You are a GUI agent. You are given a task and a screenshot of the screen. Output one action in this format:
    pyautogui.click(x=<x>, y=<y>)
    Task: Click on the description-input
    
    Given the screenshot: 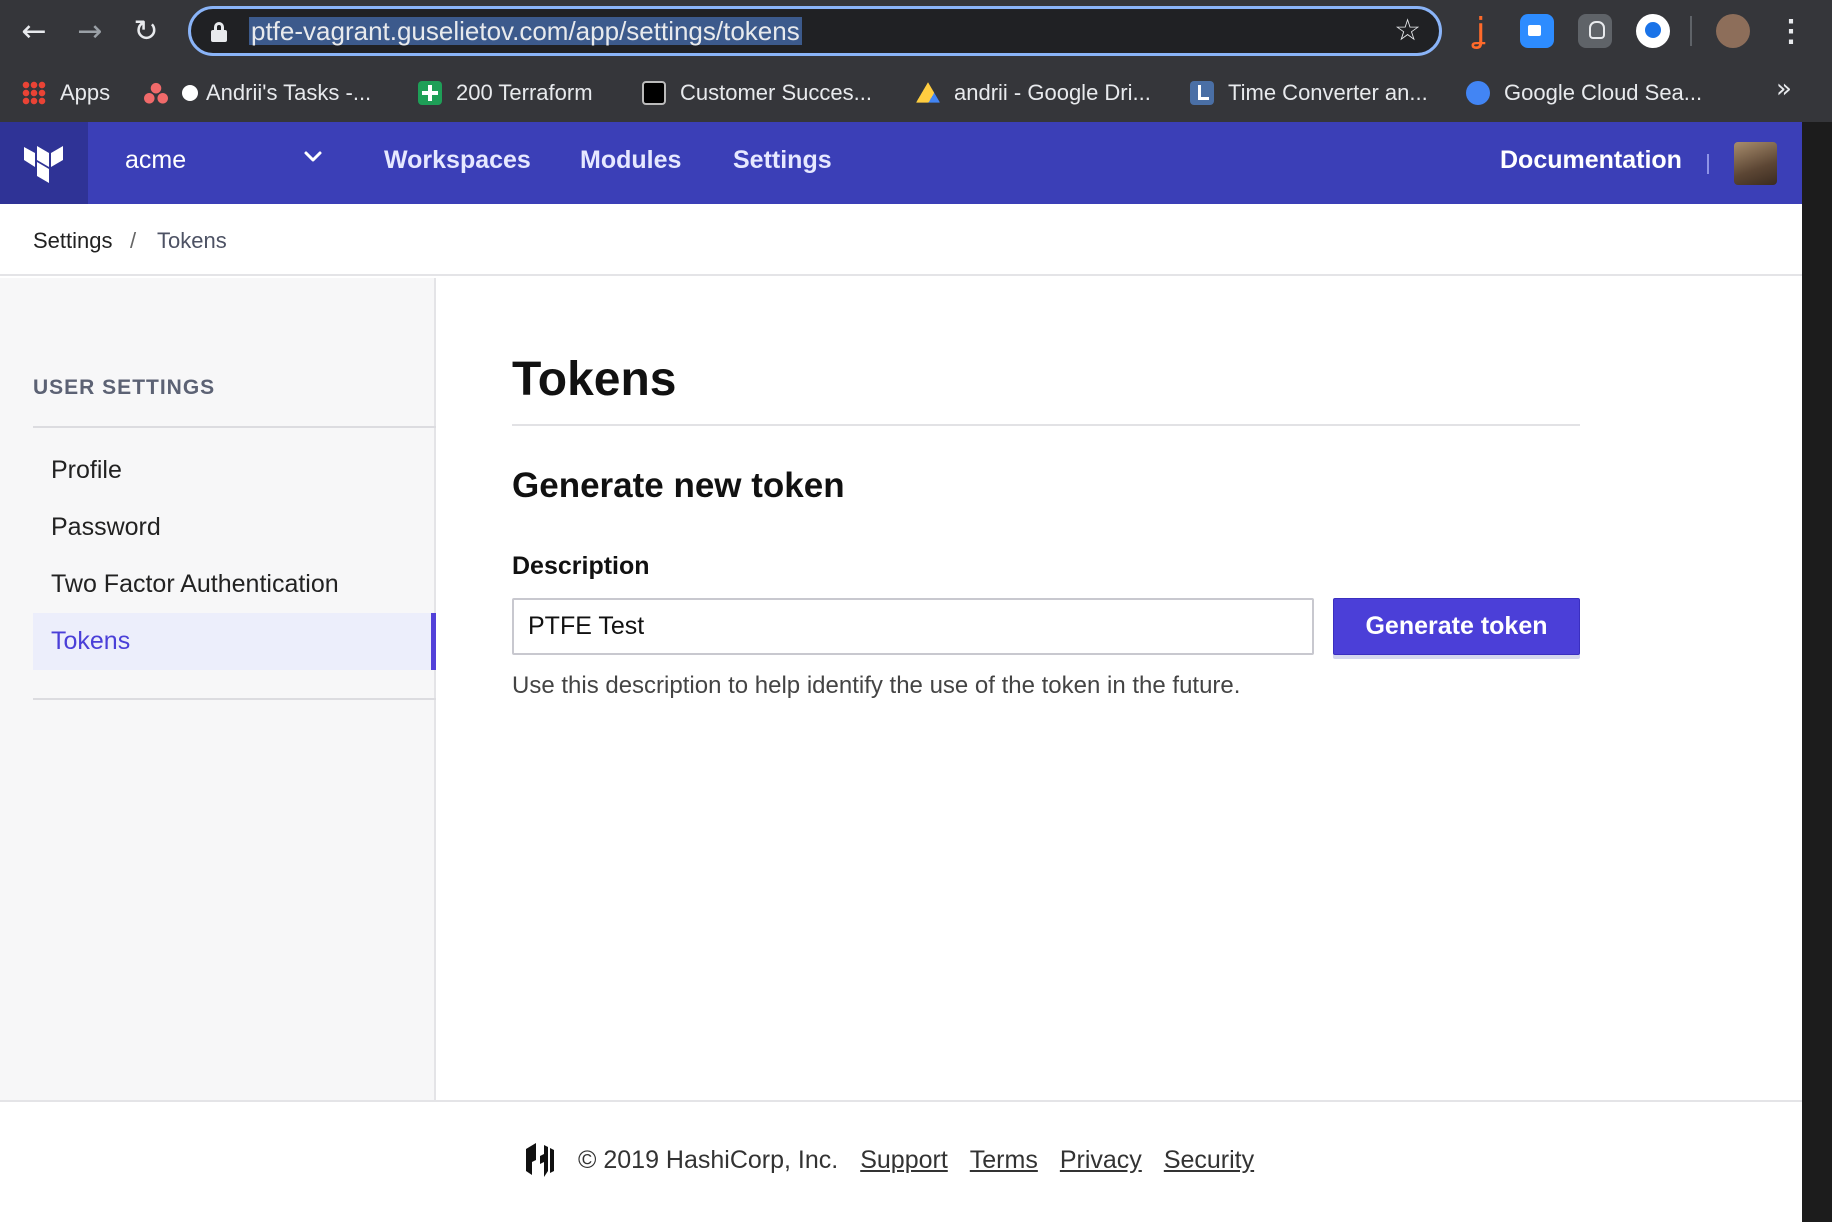 What is the action you would take?
    pyautogui.click(x=913, y=626)
    